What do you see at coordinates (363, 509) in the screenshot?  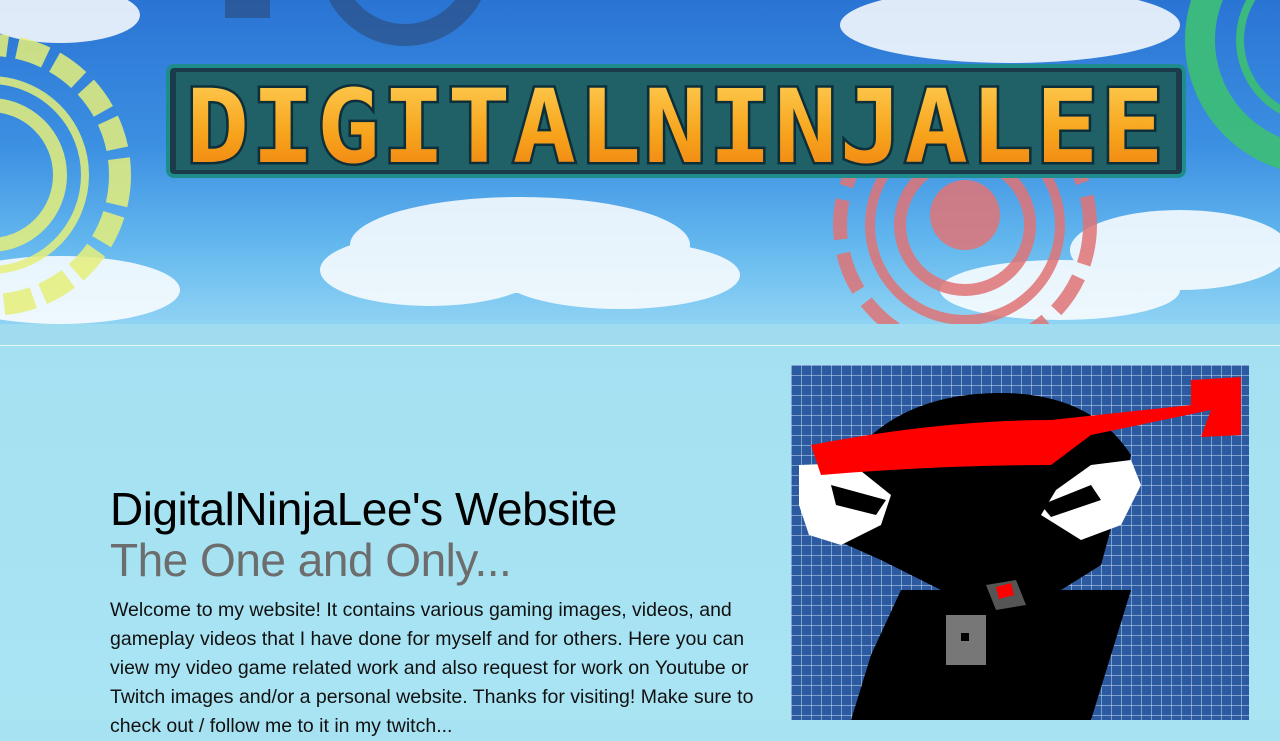 I see `page-title: DigitalNinjaLee's Website` at bounding box center [363, 509].